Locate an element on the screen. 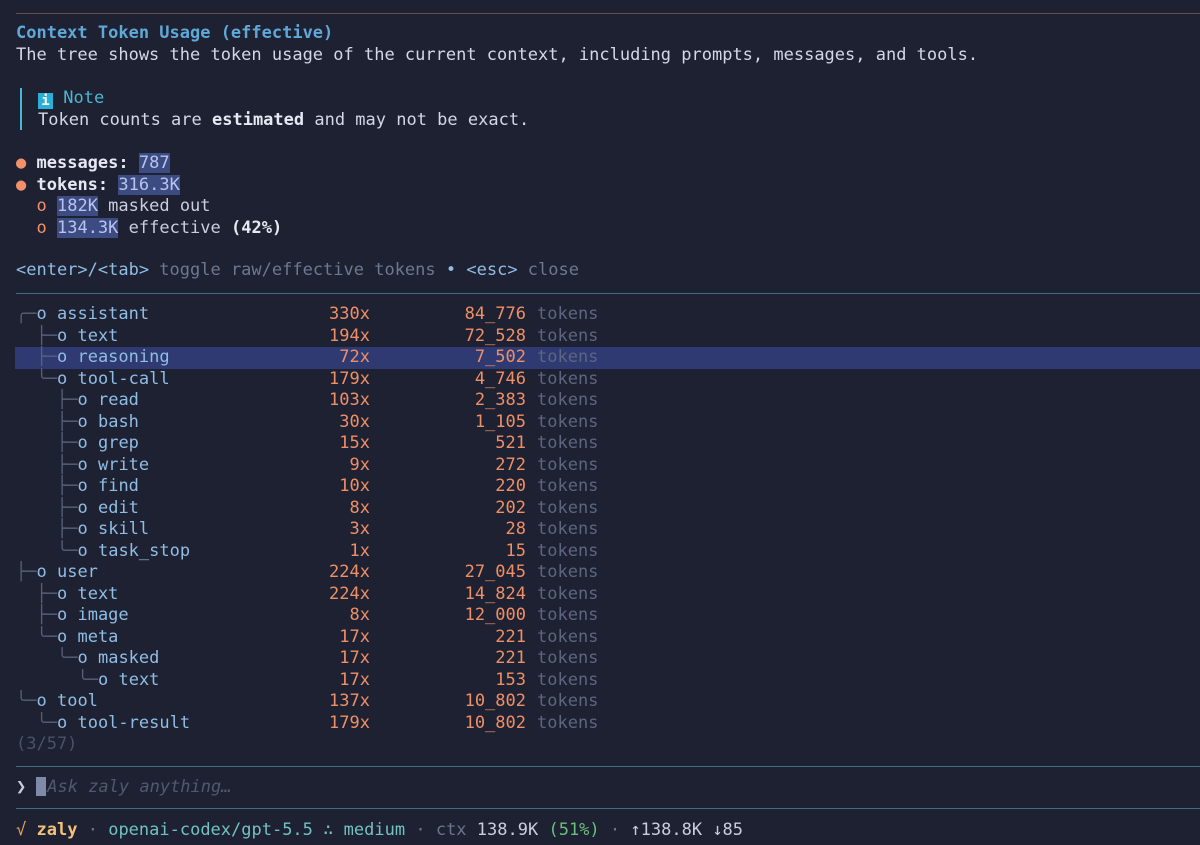 This screenshot has height=845, width=1200. tree-row: ╰─o masked 17x 221 tokens is located at coordinates (600, 659).